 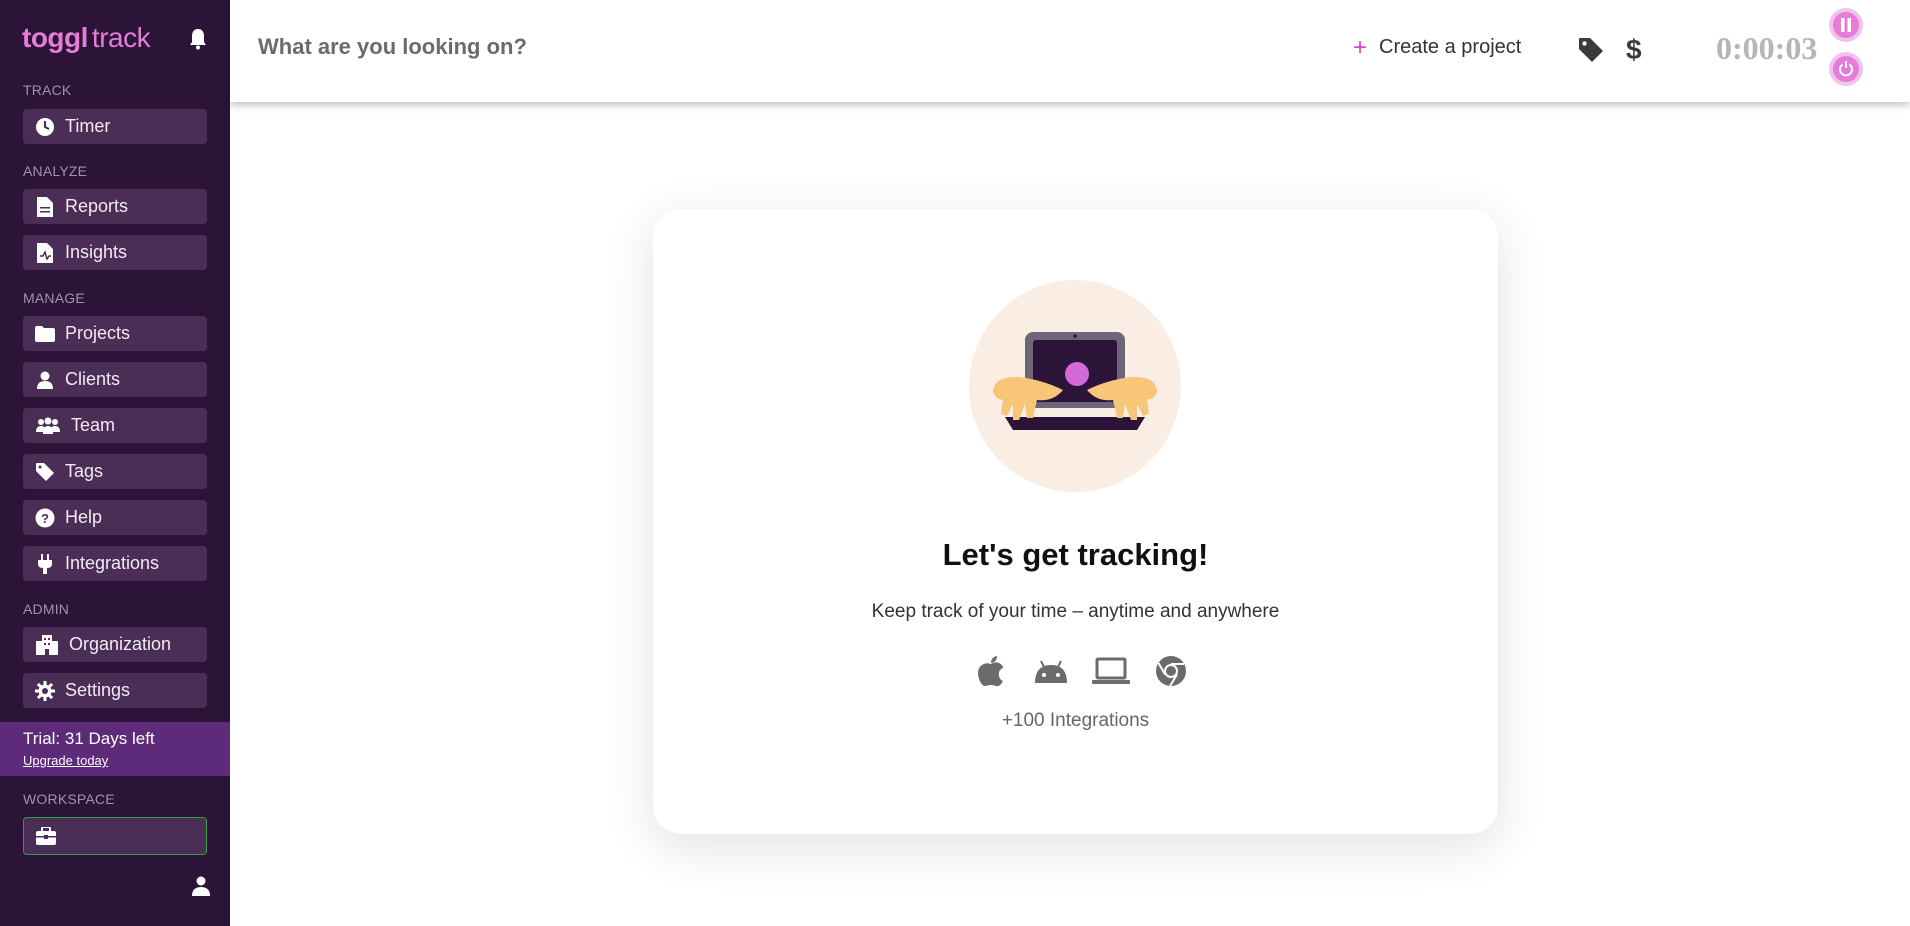 What do you see at coordinates (392, 47) in the screenshot?
I see `description-input: What are you looking on?` at bounding box center [392, 47].